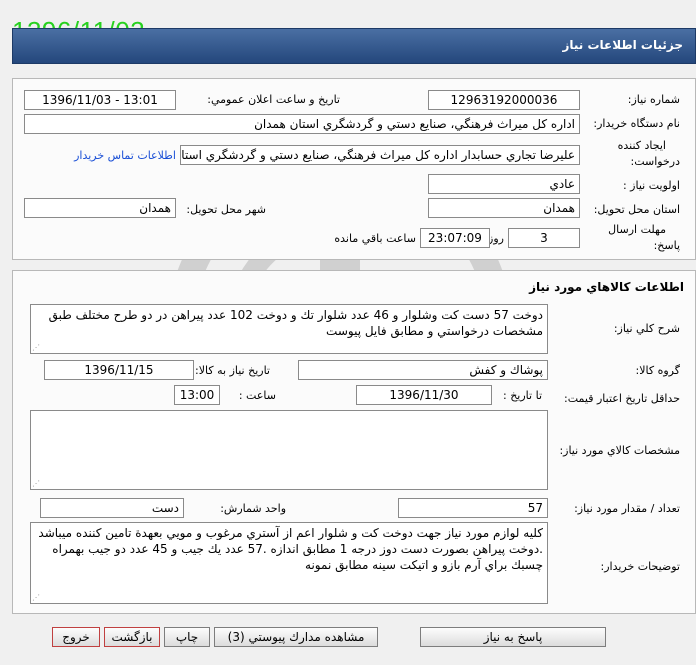  I want to click on goods-group-label: گروه كالا:, so click(657, 370).